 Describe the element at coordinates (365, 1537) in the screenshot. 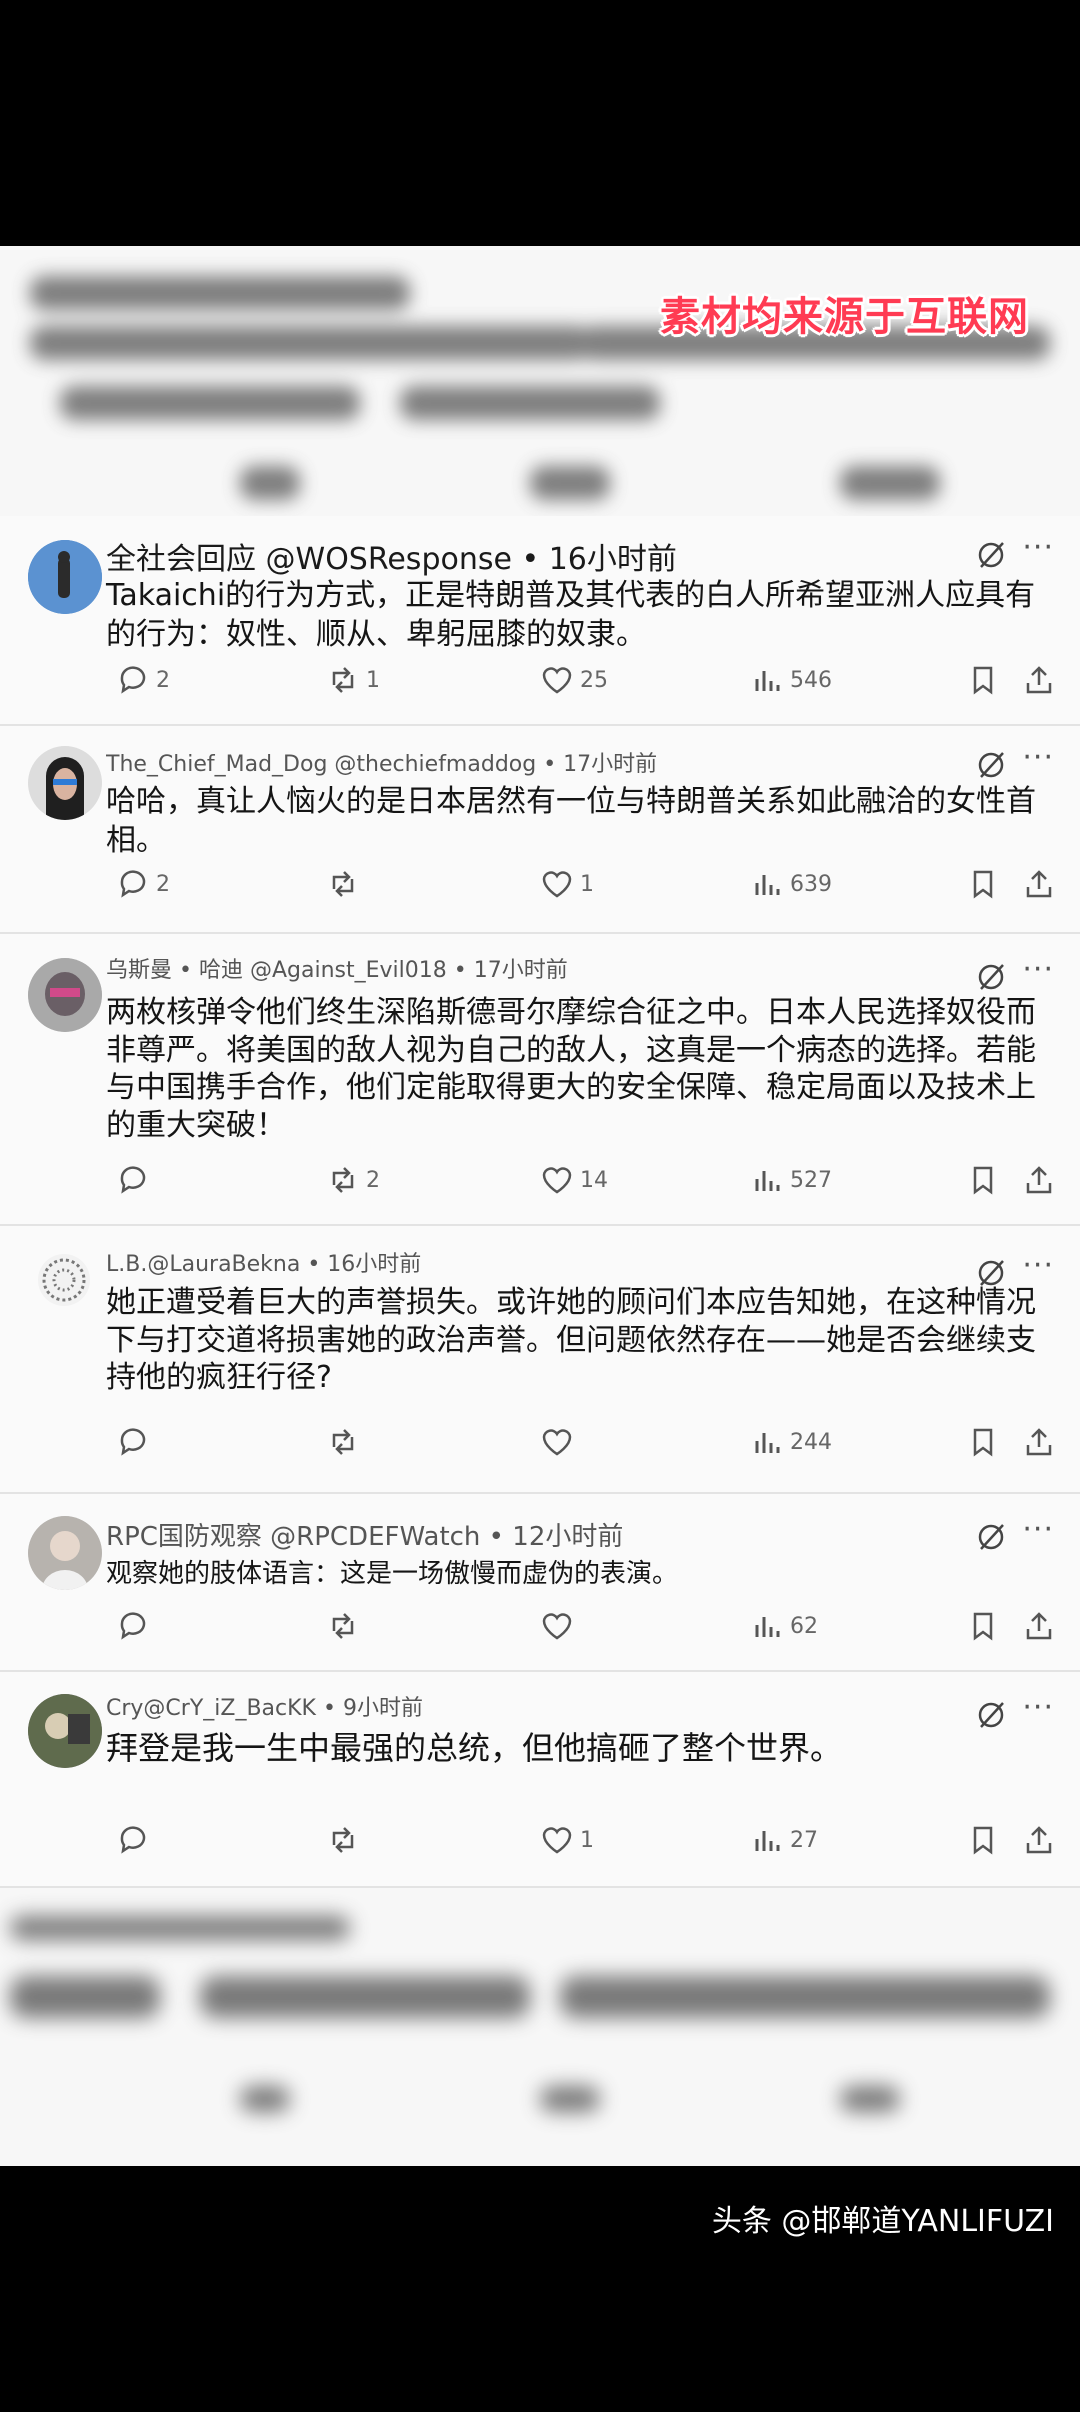

I see `post-header: RPC国防观察 @RPCDEFWatch • 12小时前` at that location.